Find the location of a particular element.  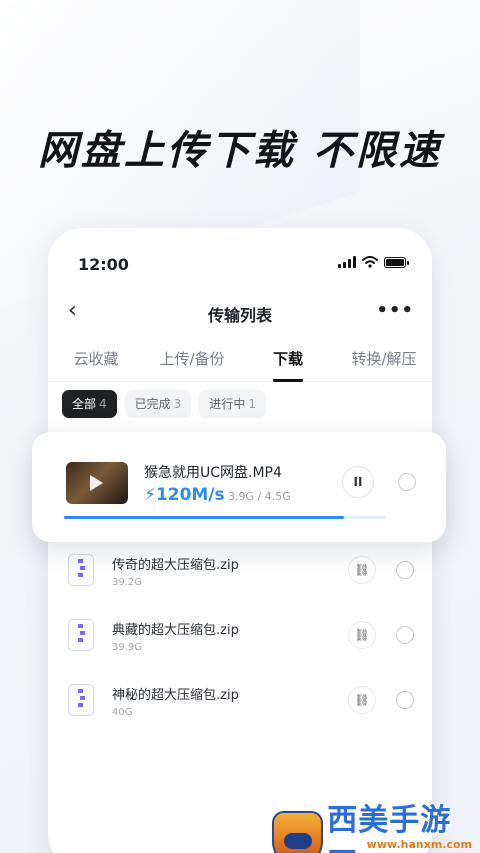

file-name: 神秘的超大压缩包.zip is located at coordinates (175, 695).